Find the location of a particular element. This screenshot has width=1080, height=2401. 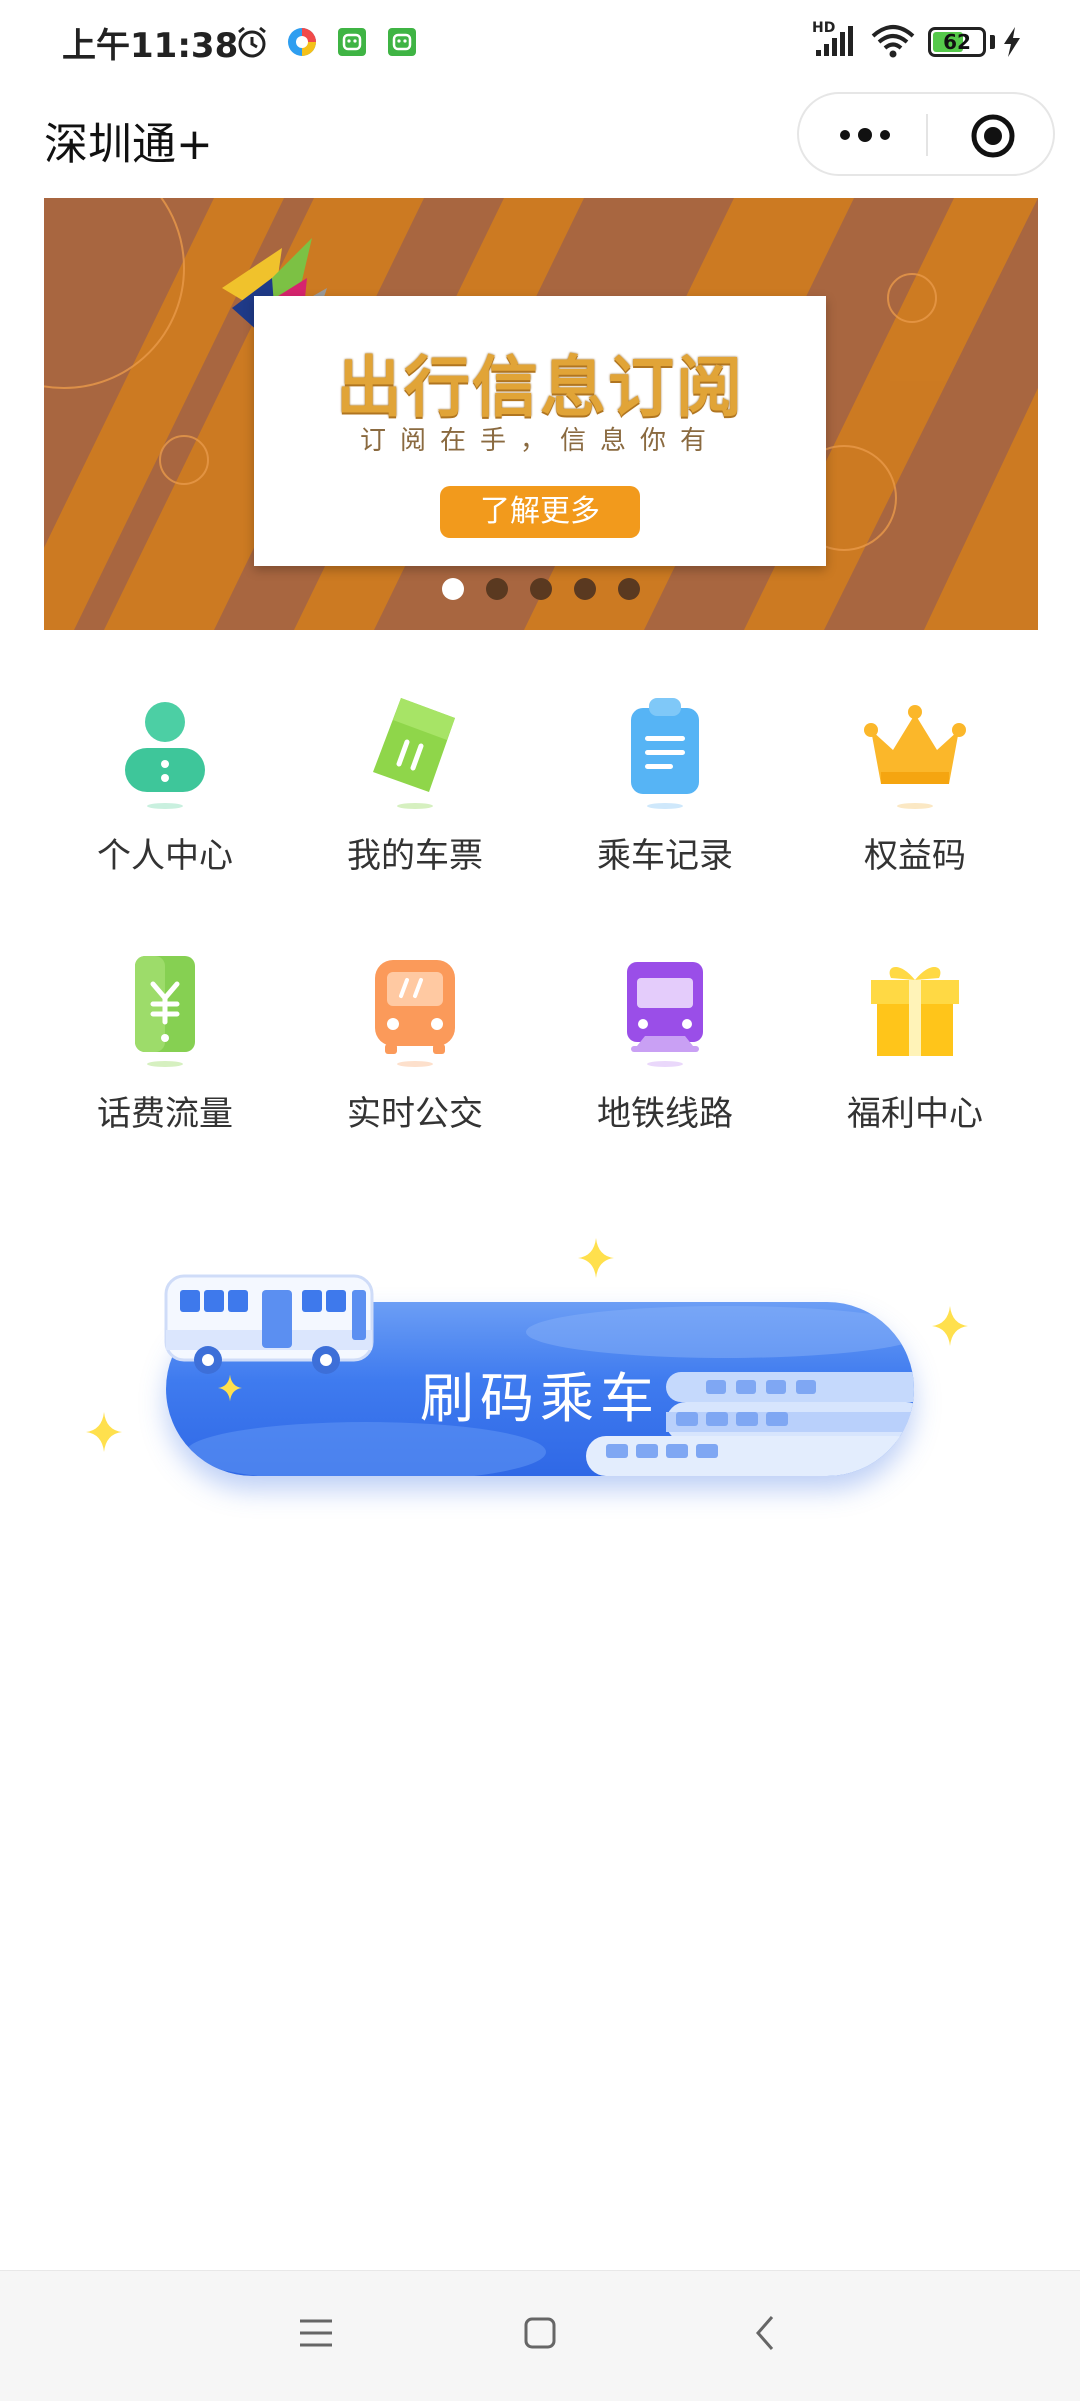

gift-icon is located at coordinates (915, 1011).